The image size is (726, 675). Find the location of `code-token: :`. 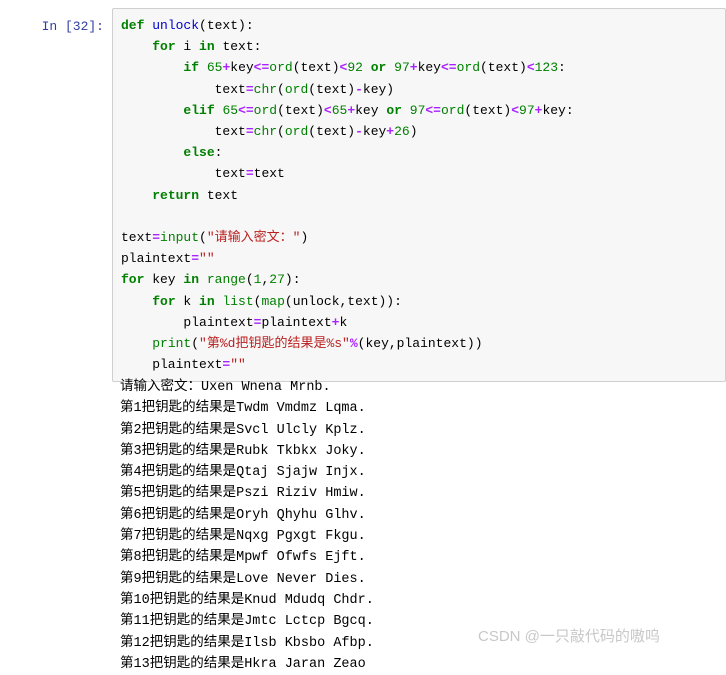

code-token: : is located at coordinates (562, 68).